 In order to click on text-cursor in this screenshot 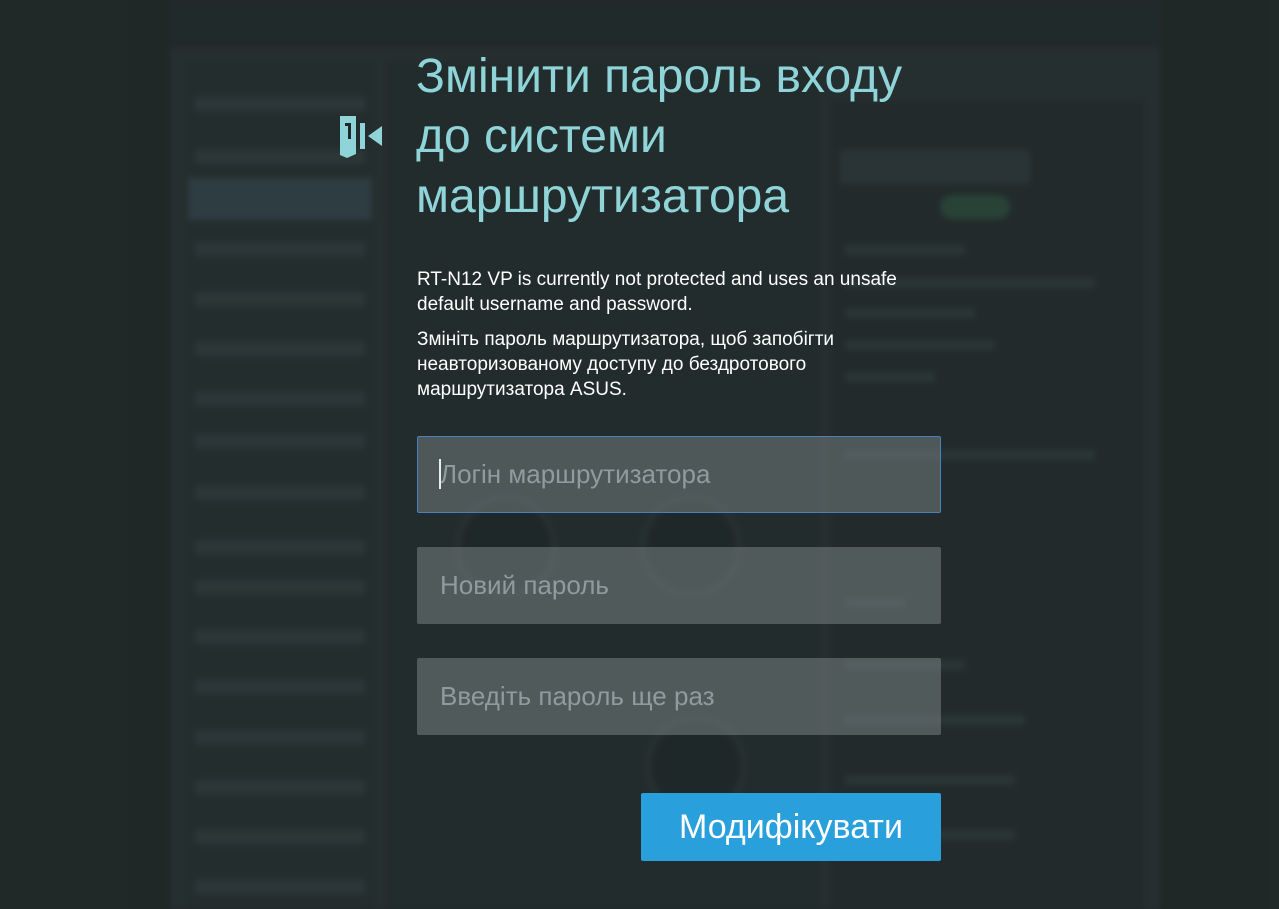, I will do `click(440, 474)`.